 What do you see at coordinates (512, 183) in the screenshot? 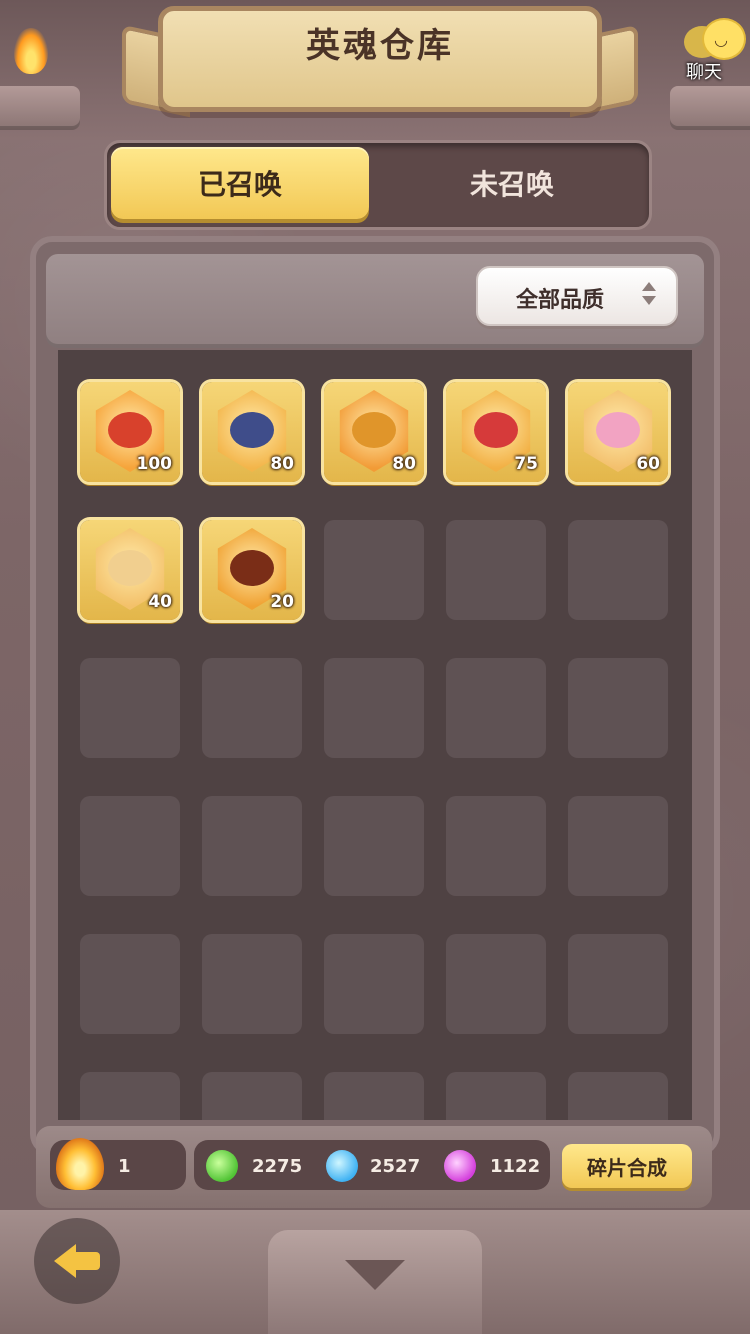
I see `tab-unsummoned: 未召唤` at bounding box center [512, 183].